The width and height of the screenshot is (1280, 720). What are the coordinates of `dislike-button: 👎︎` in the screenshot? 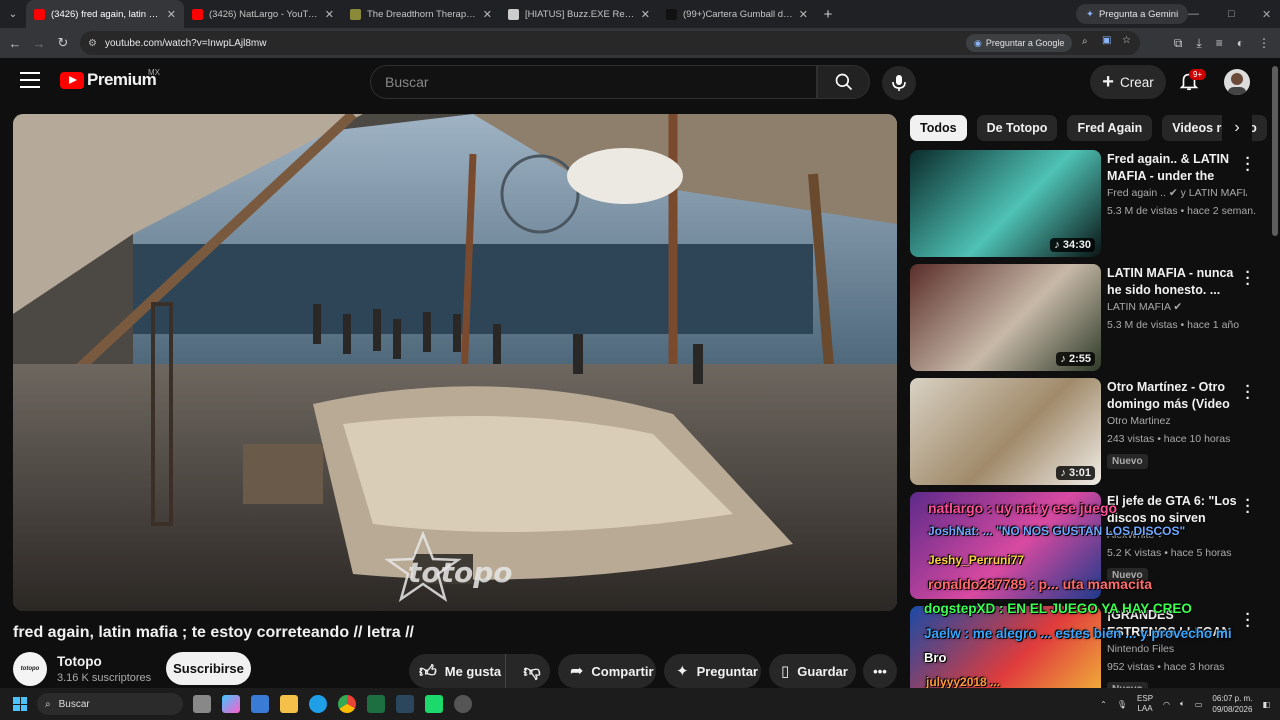 It's located at (532, 671).